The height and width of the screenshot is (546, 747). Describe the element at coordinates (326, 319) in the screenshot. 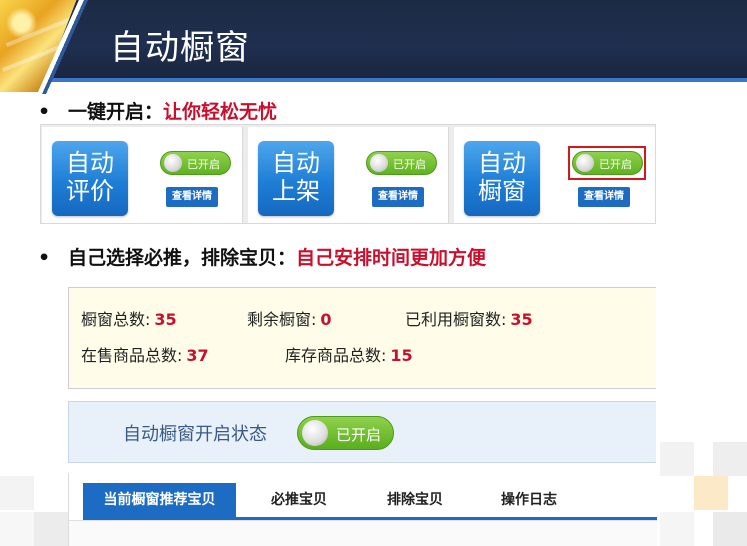

I see `stat-value: 0` at that location.